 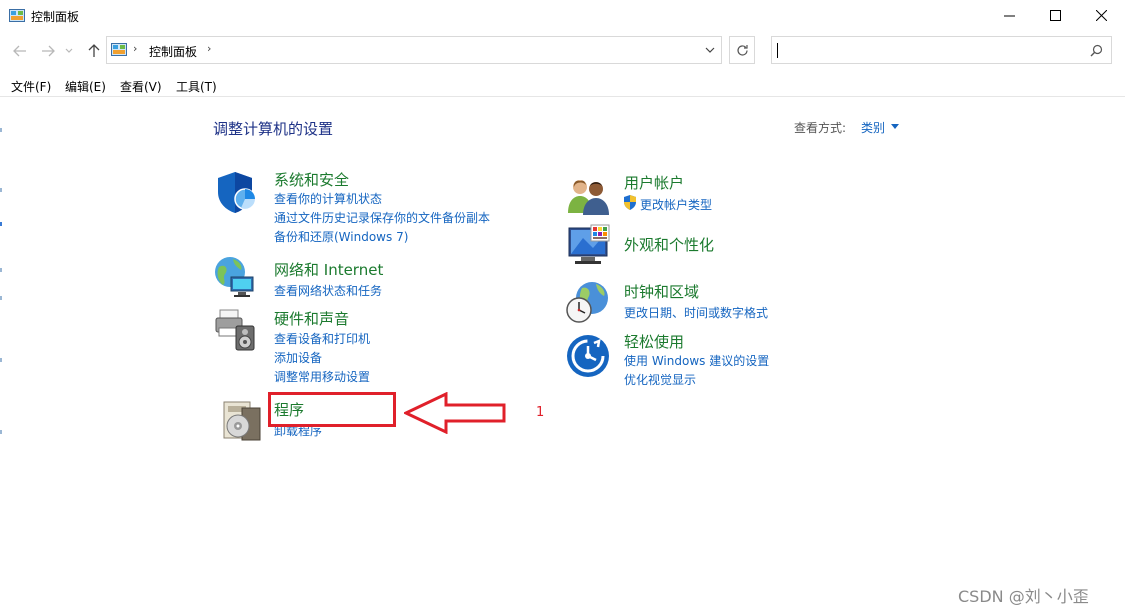 I want to click on menu-edit: 编辑(E), so click(x=85, y=86).